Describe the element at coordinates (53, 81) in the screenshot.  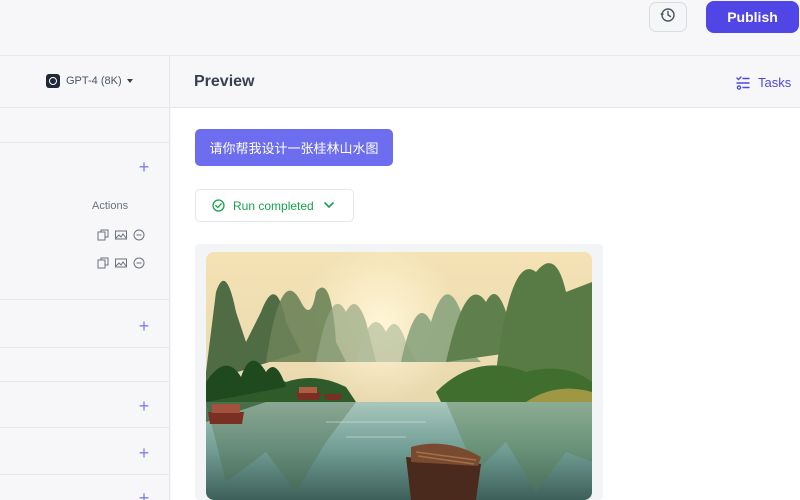
I see `openai-logo-icon` at that location.